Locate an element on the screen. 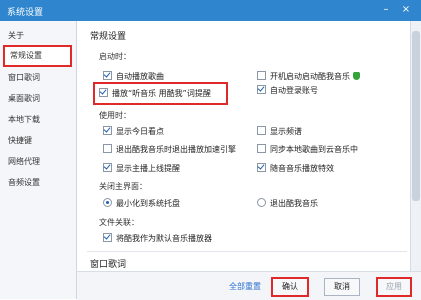  auto-play-label: 自动播放歌曲 is located at coordinates (140, 76).